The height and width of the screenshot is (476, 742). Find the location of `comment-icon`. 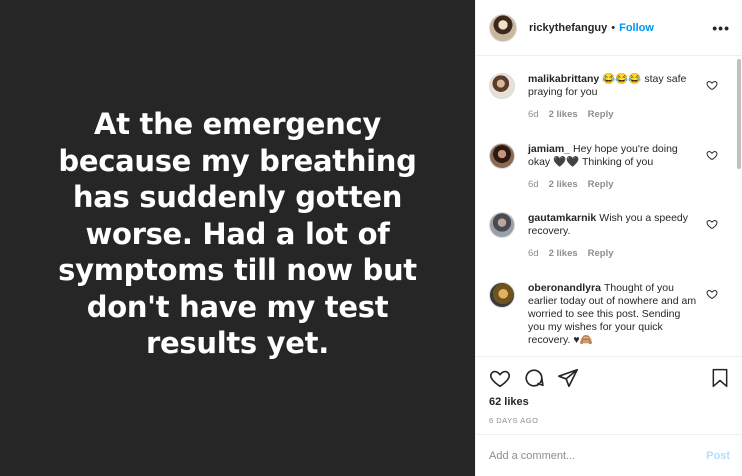

comment-icon is located at coordinates (534, 378).